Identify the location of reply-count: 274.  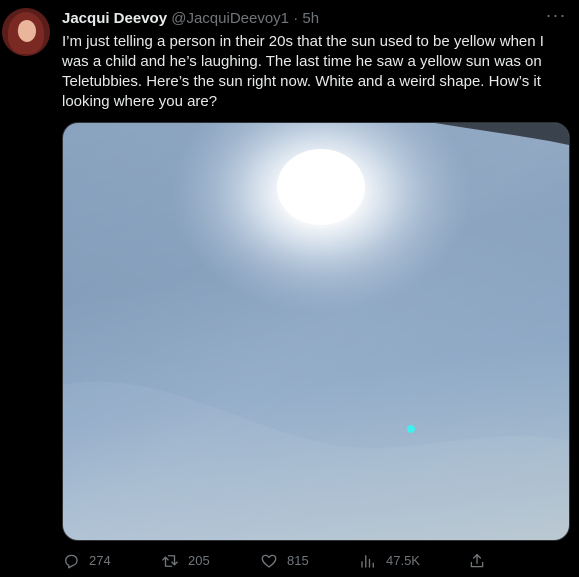
(100, 560).